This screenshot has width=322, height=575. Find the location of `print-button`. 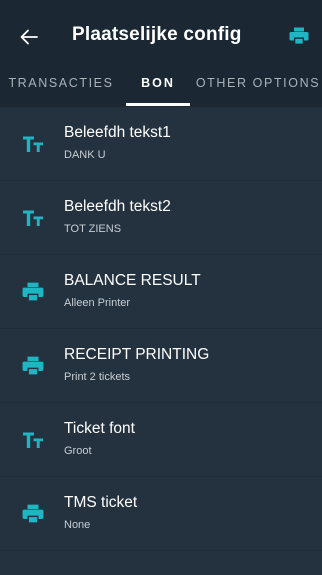

print-button is located at coordinates (299, 36).